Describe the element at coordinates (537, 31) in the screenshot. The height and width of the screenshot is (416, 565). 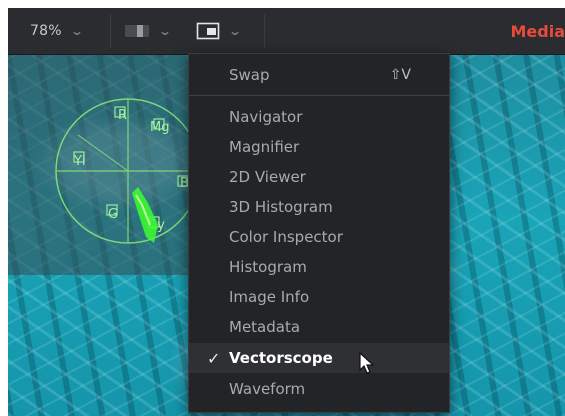
I see `media-label: Media` at that location.